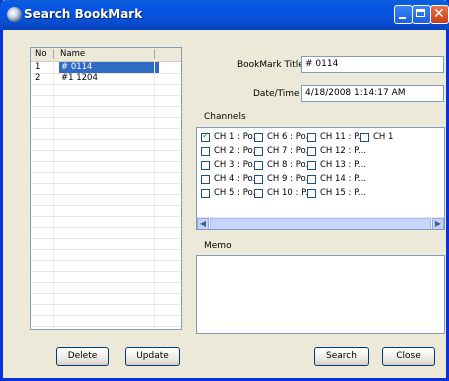 This screenshot has height=381, width=449. I want to click on search-button: Search, so click(341, 356).